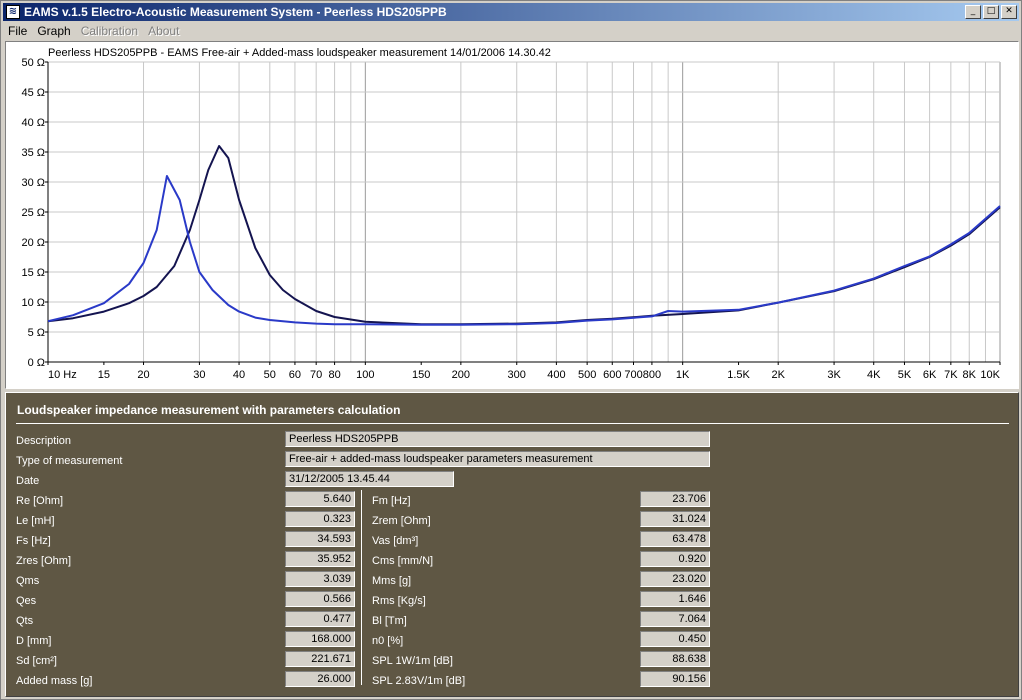  Describe the element at coordinates (652, 375) in the screenshot. I see `x-tick-label: 800` at that location.